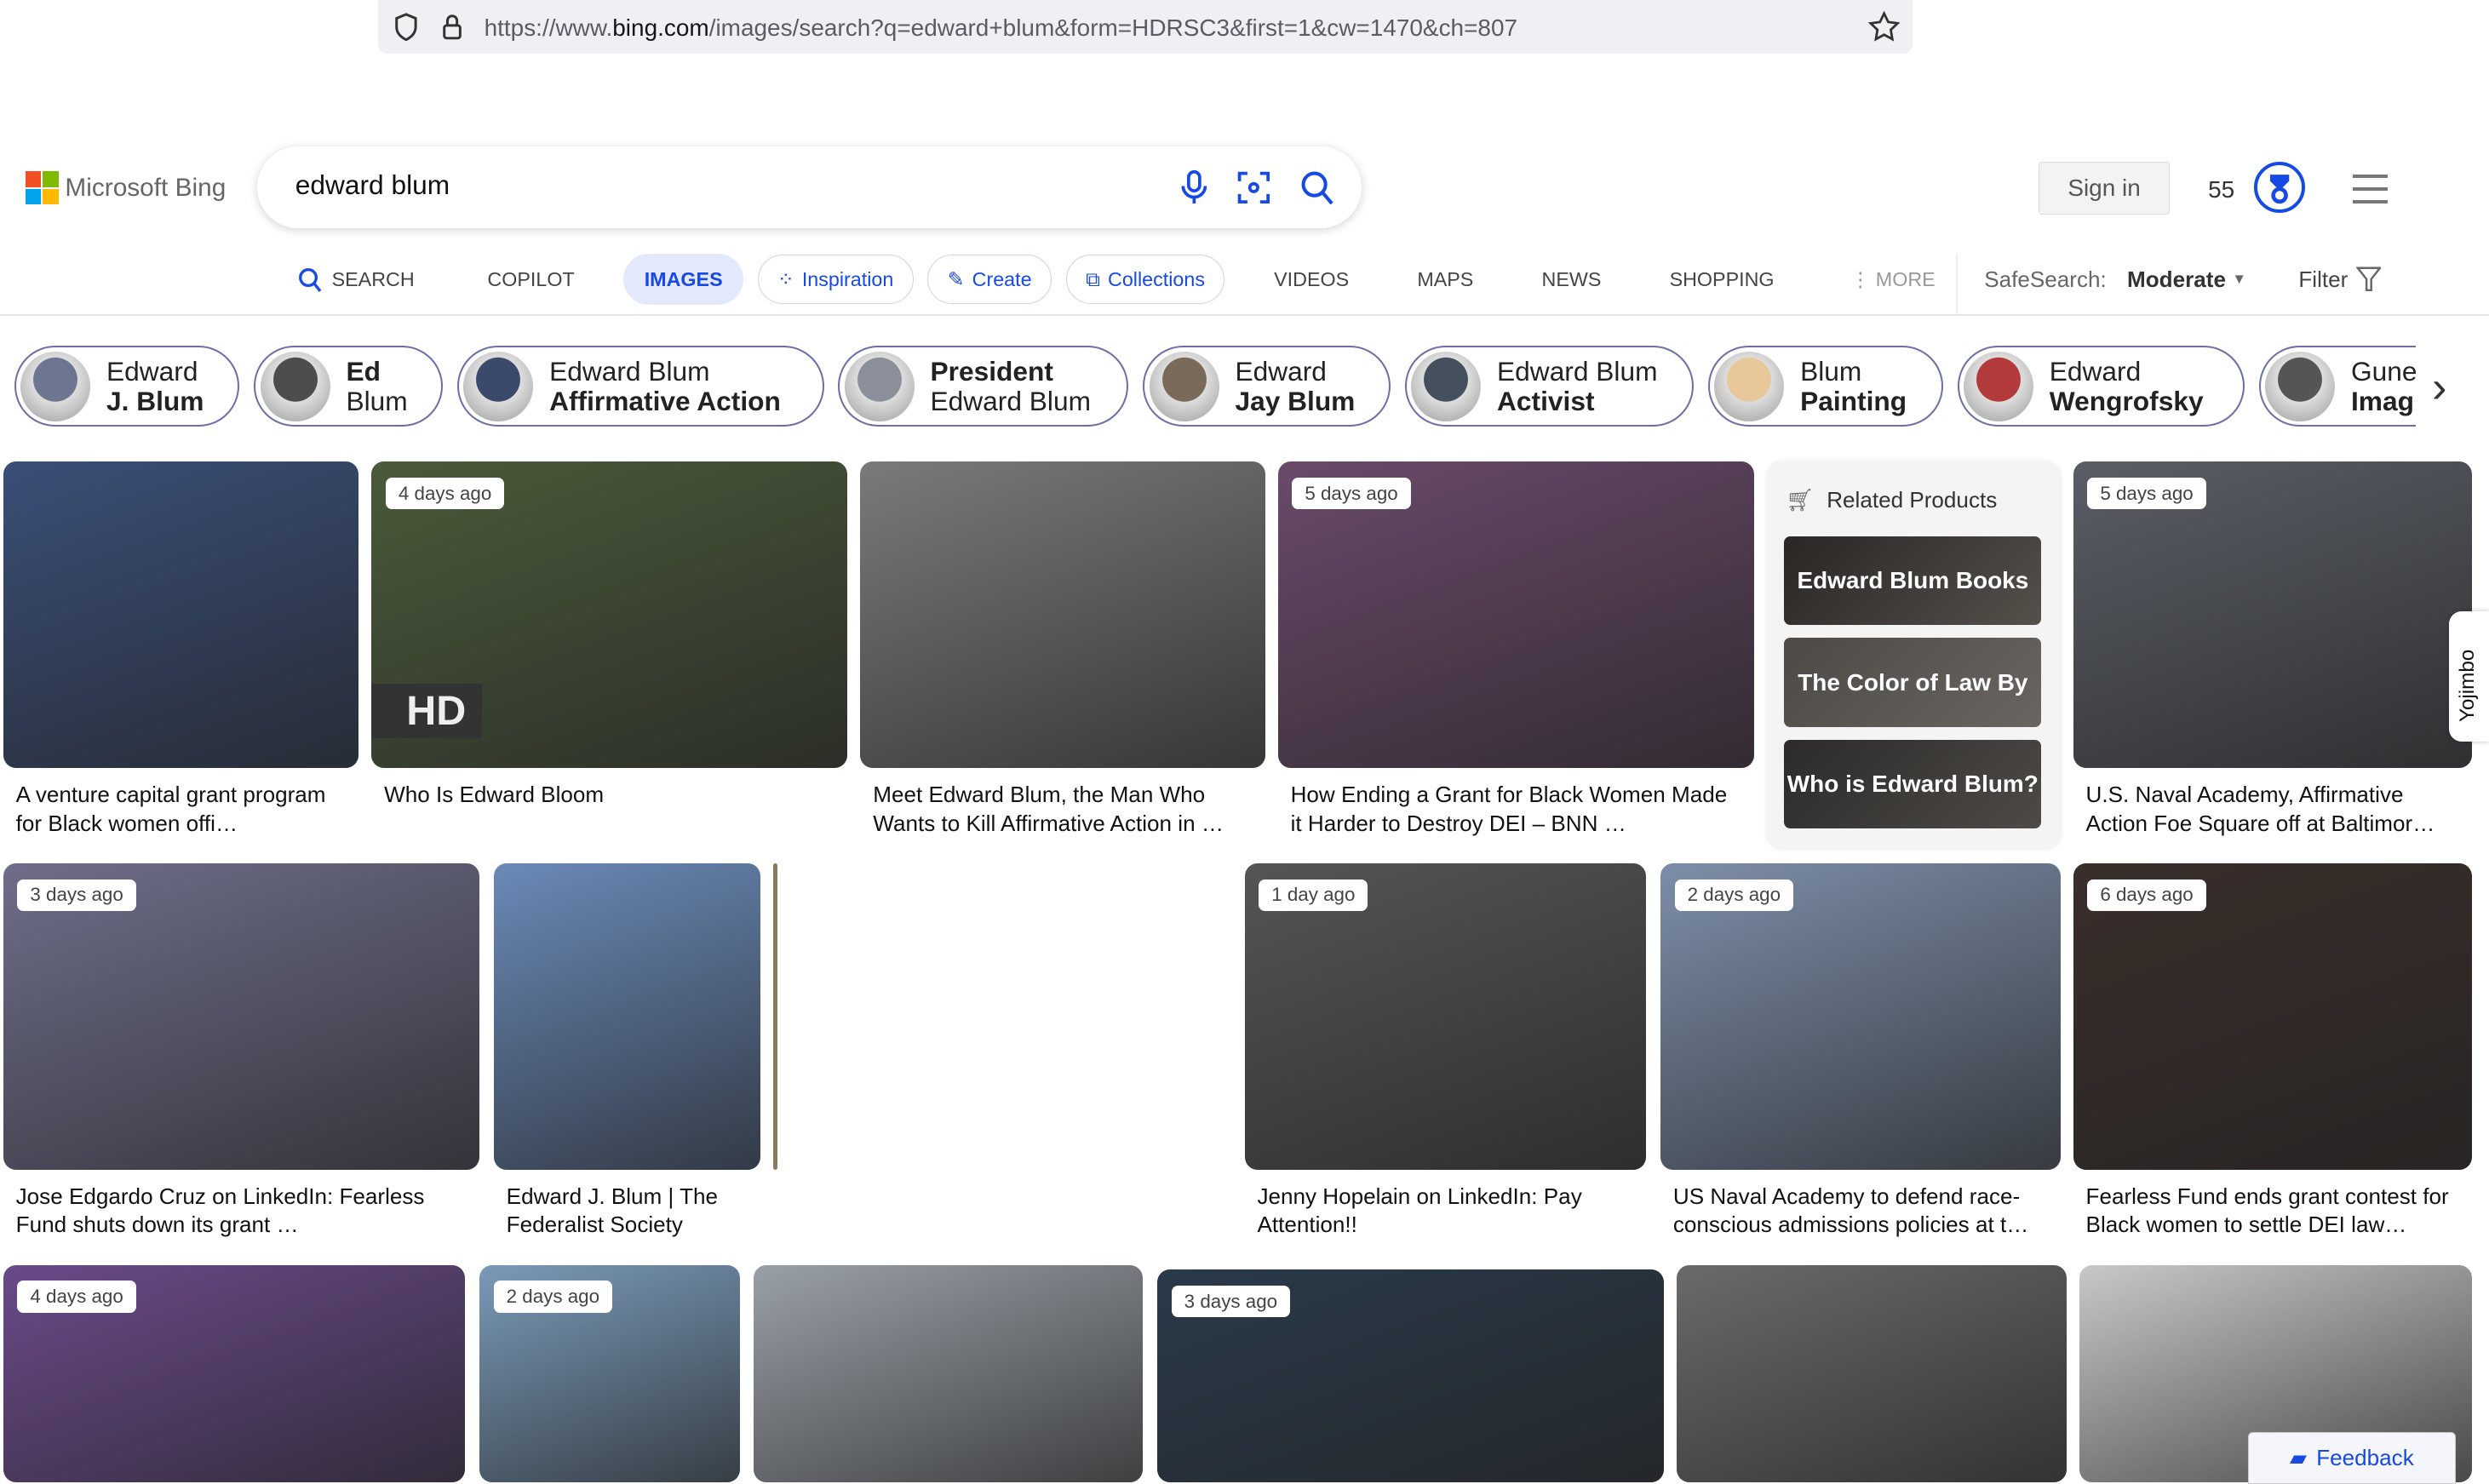  Describe the element at coordinates (1912, 784) in the screenshot. I see `related-product-item: Who is Edward Blum?` at that location.